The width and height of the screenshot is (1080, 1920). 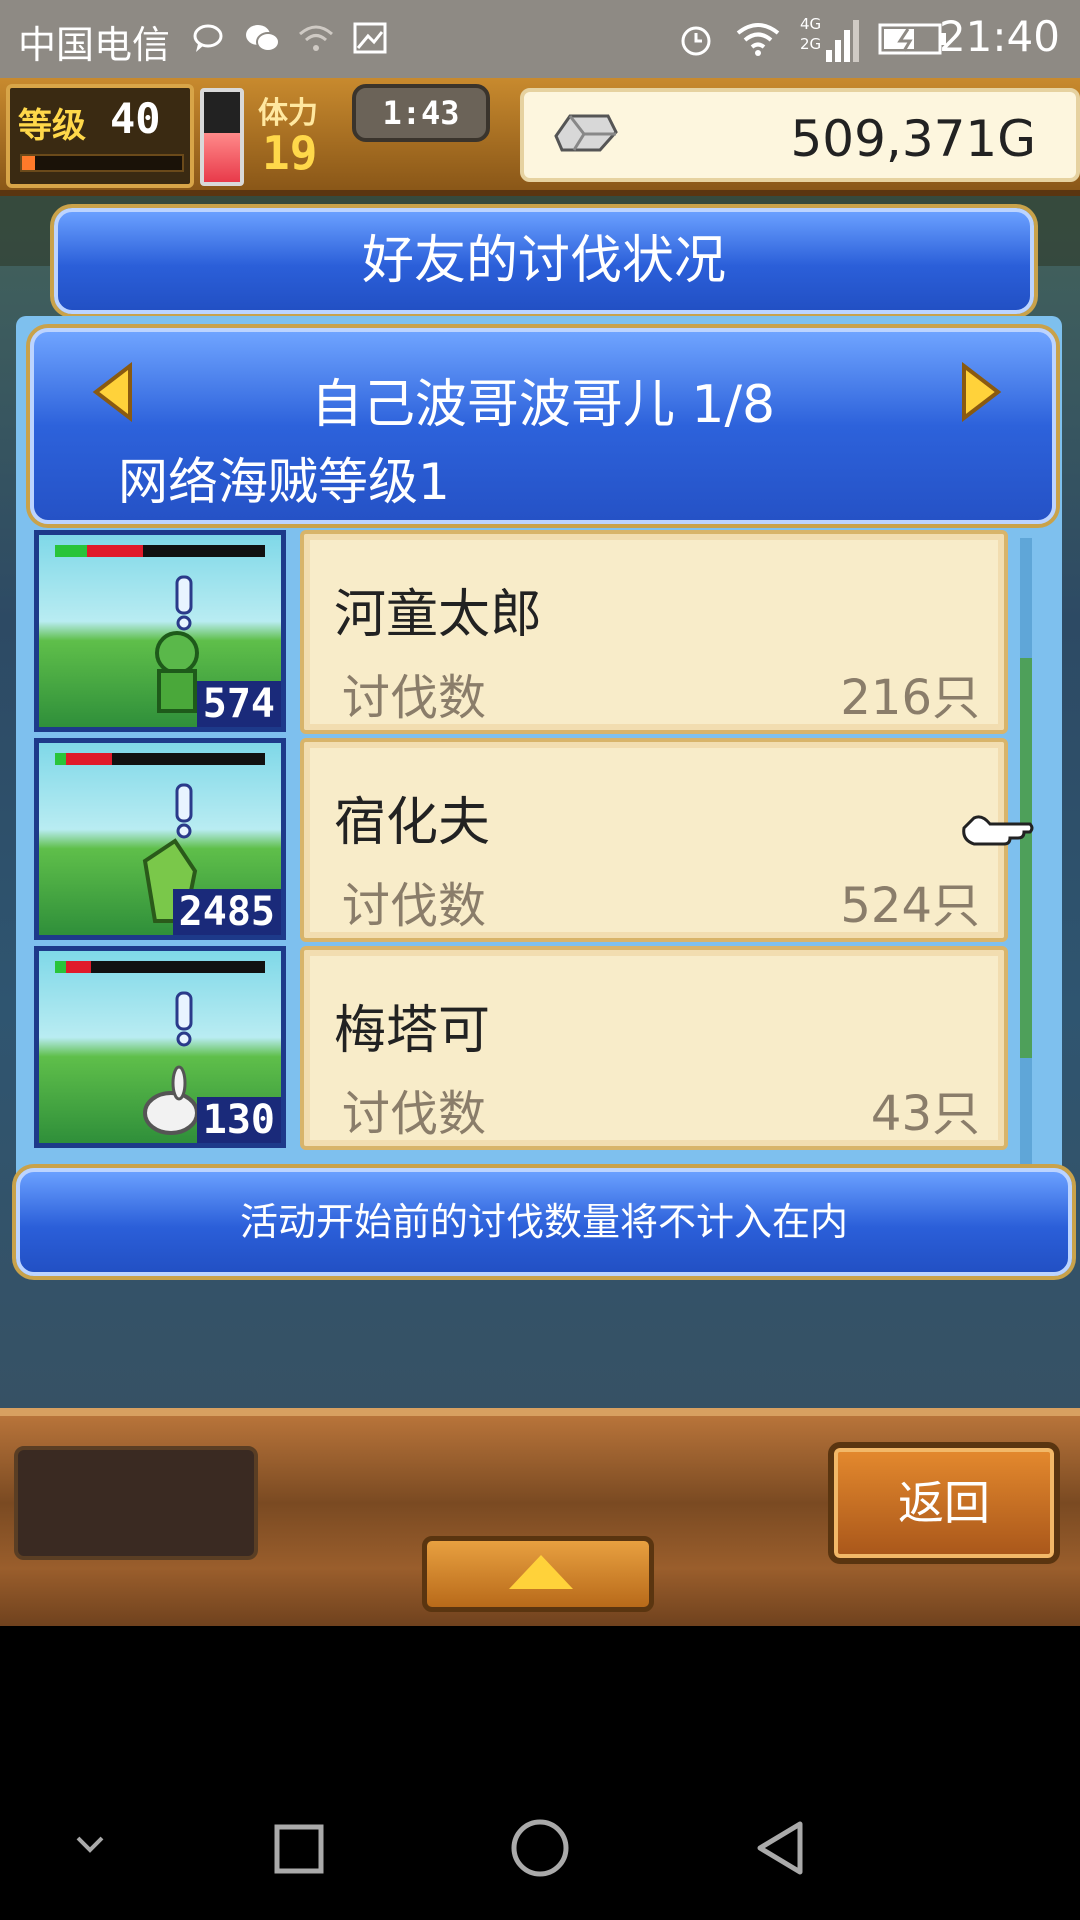 What do you see at coordinates (421, 113) in the screenshot?
I see `stamina-timer: 1:43` at bounding box center [421, 113].